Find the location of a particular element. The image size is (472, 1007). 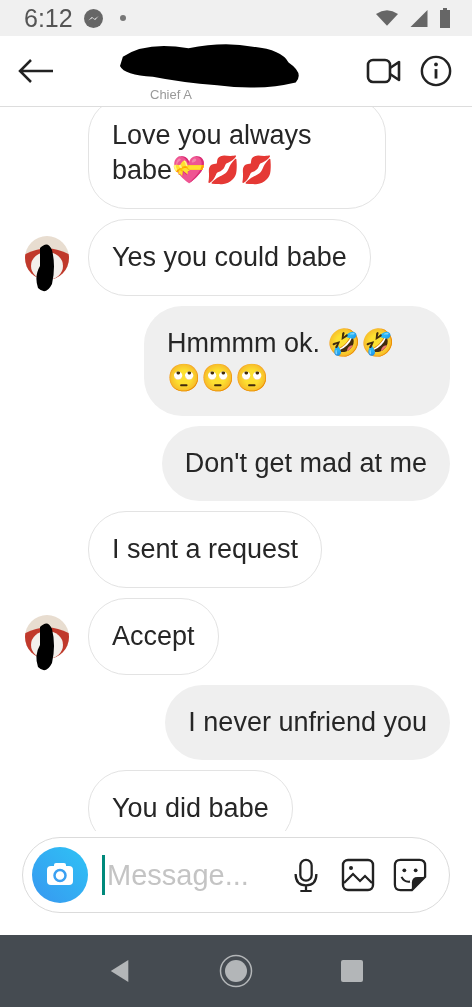

status-time: 6:12 is located at coordinates (48, 18).